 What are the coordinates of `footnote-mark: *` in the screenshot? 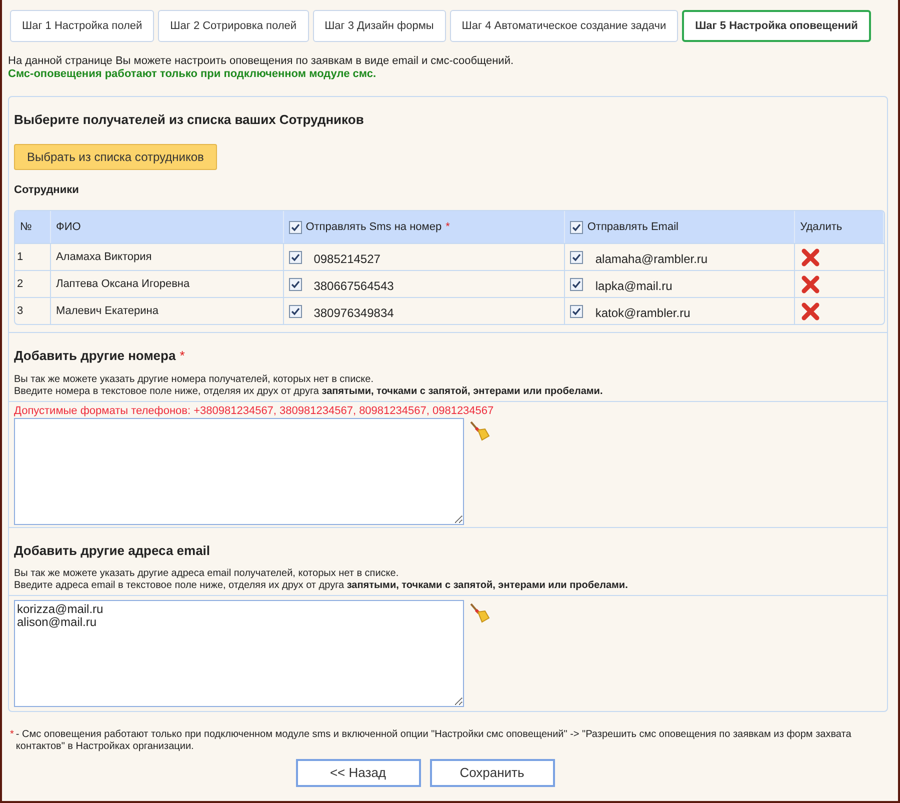 It's located at (12, 735).